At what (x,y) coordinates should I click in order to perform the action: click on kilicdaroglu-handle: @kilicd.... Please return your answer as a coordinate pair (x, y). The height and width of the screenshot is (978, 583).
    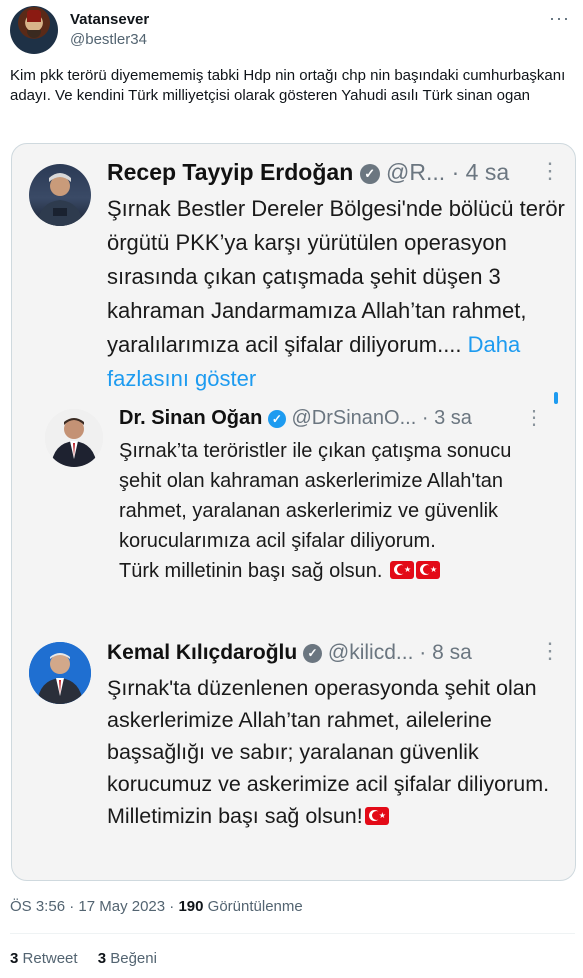
    Looking at the image, I should click on (370, 652).